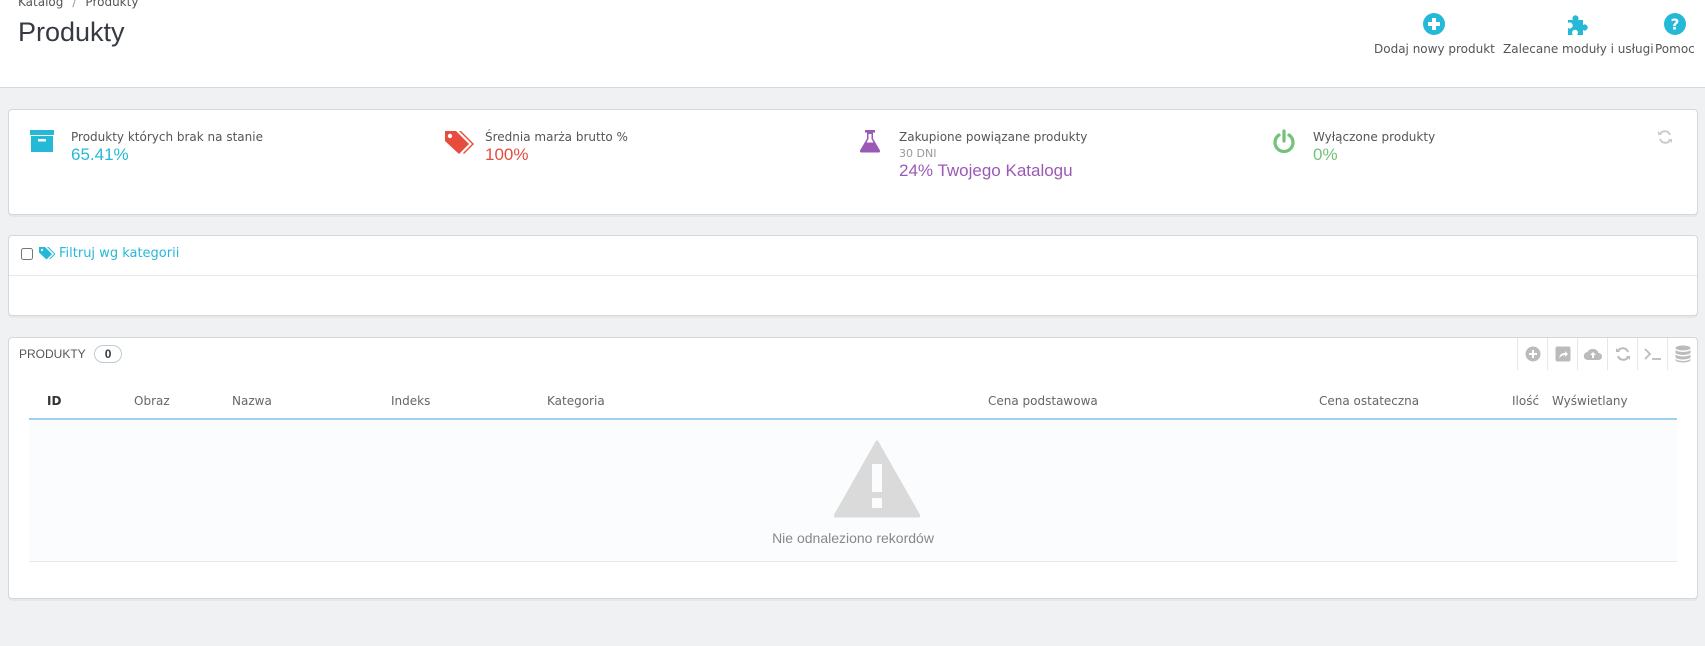 Image resolution: width=1705 pixels, height=646 pixels. Describe the element at coordinates (1525, 401) in the screenshot. I see `column-header-quantity: Ilość` at that location.